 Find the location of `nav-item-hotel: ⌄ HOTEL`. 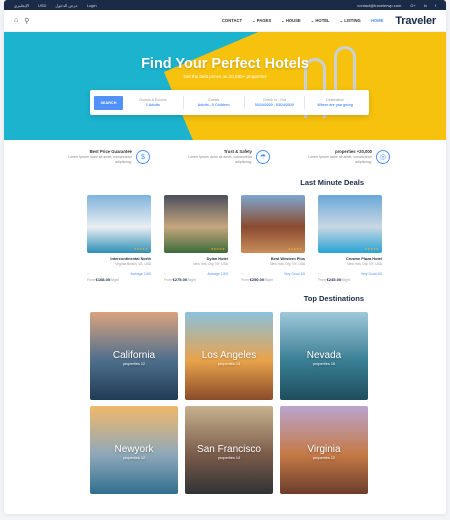

nav-item-hotel: ⌄ HOTEL is located at coordinates (320, 20).